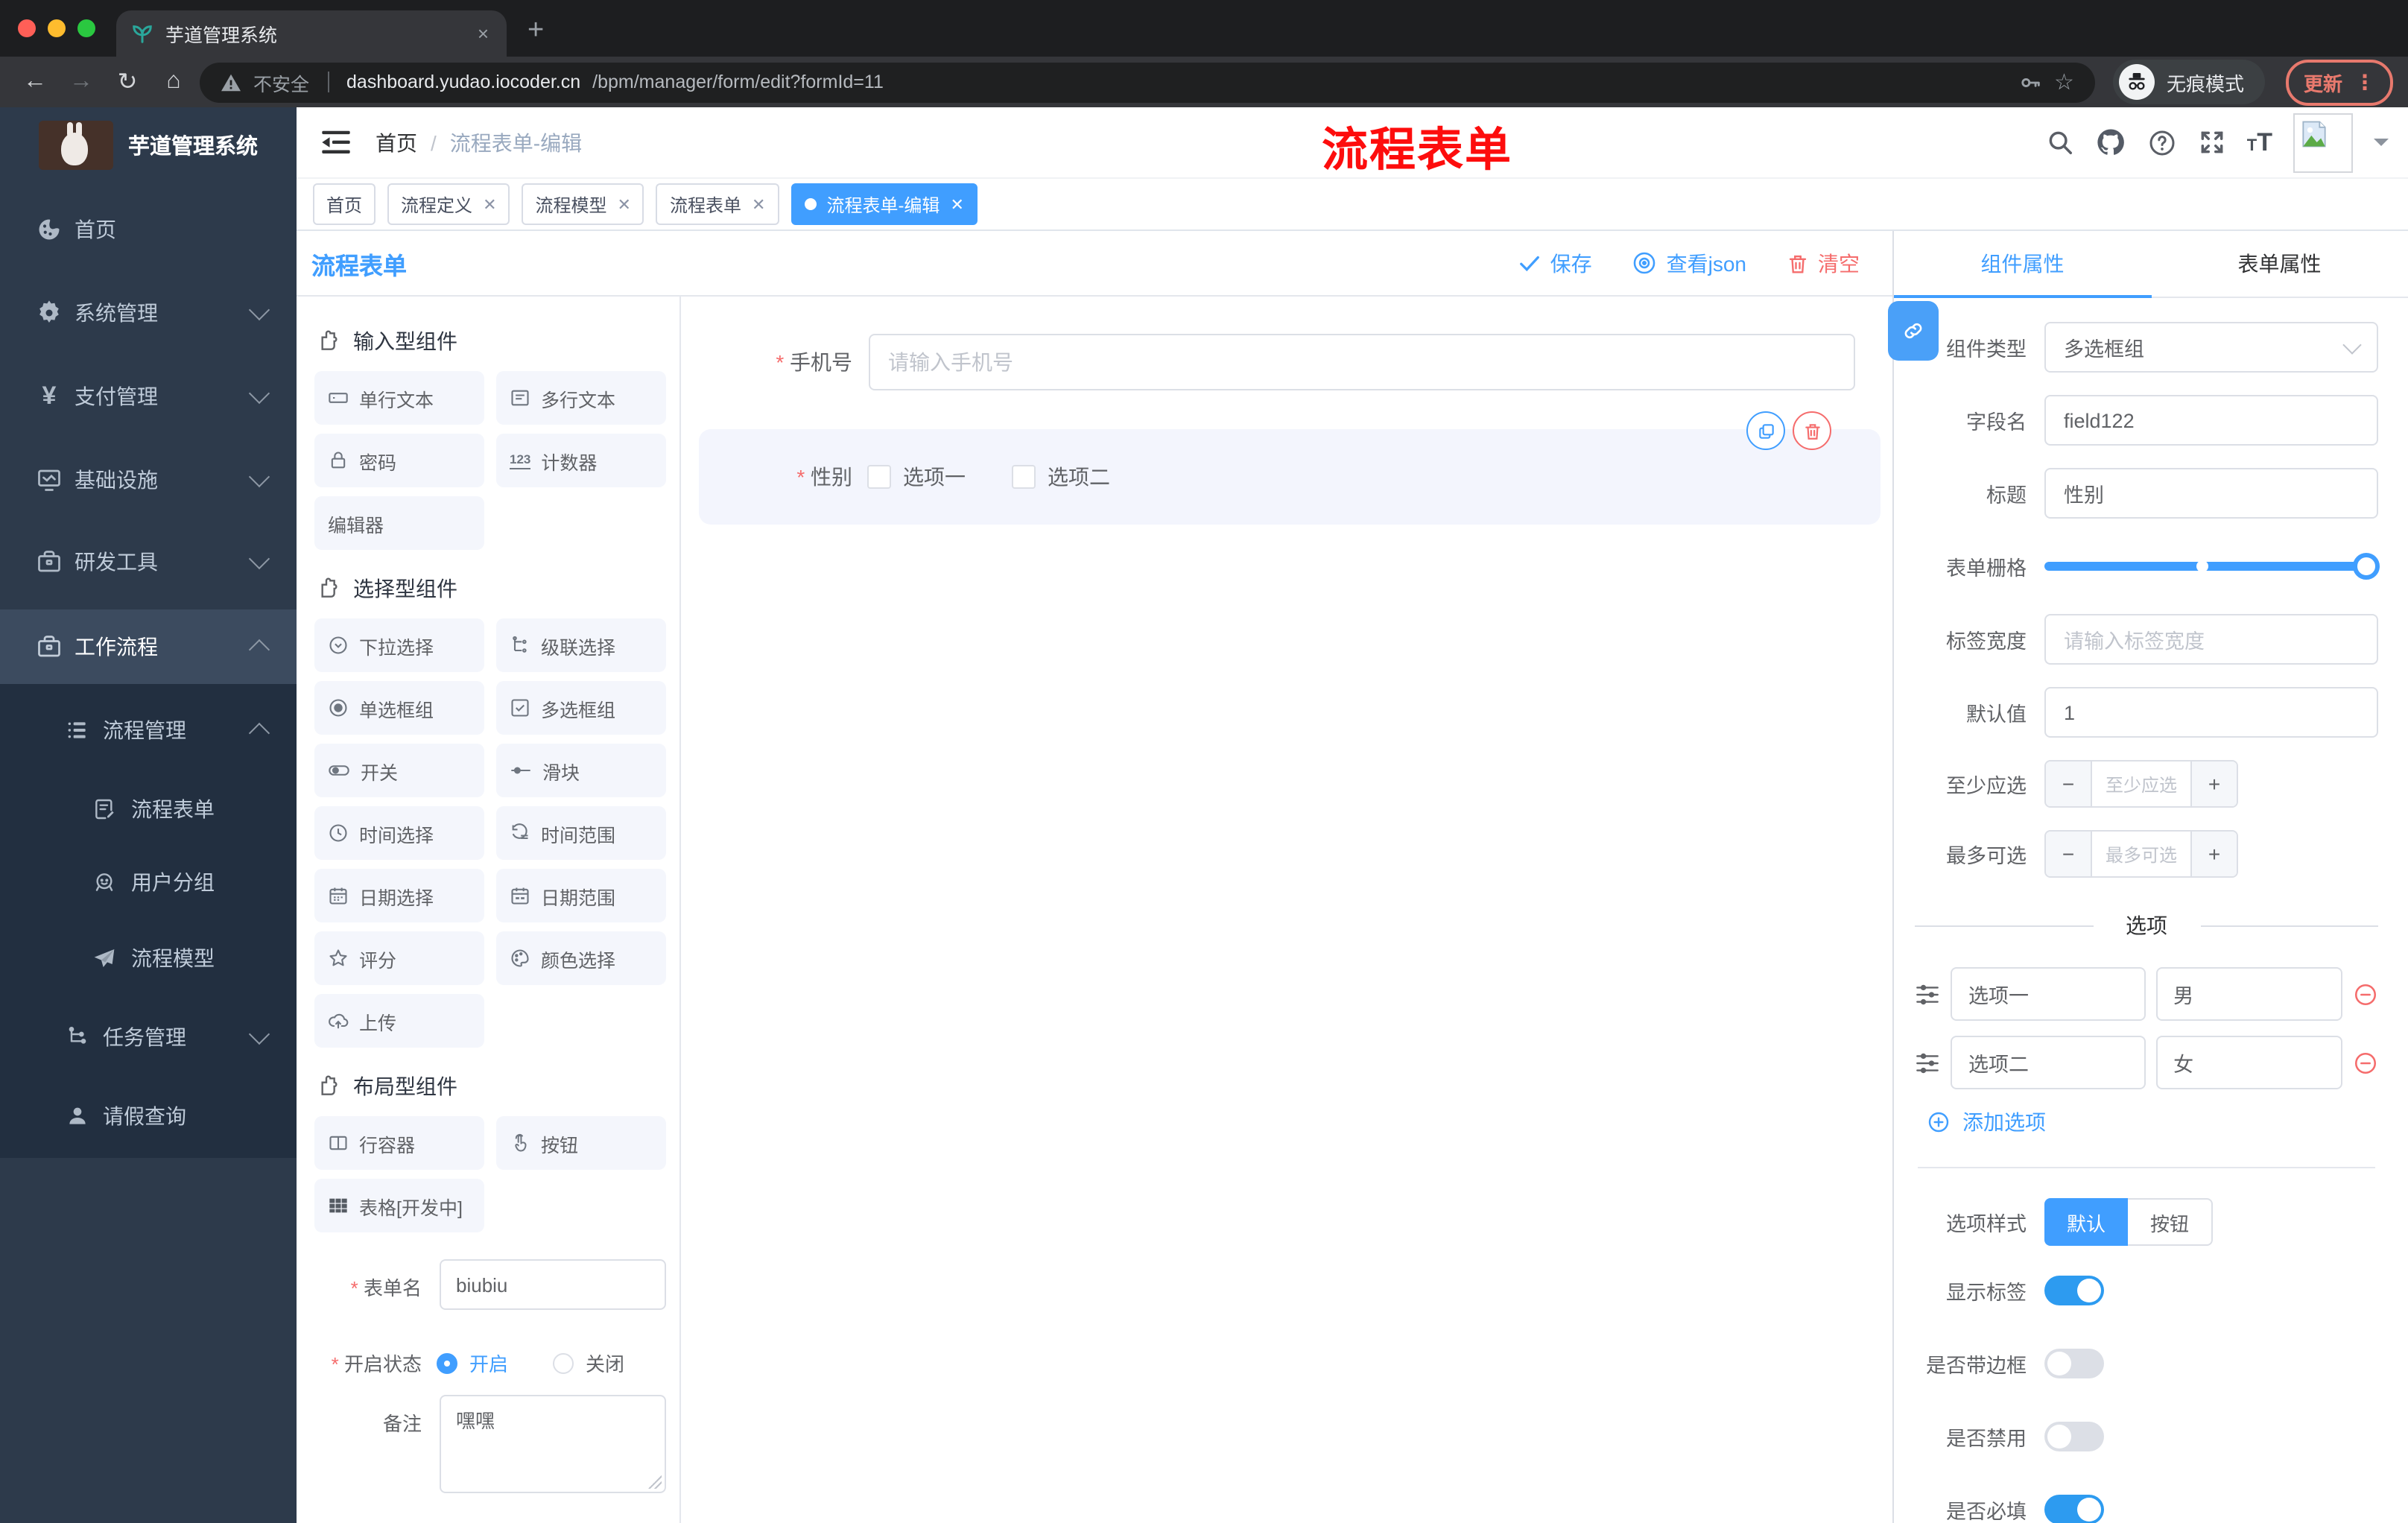 Image resolution: width=2408 pixels, height=1523 pixels. What do you see at coordinates (535, 32) in the screenshot?
I see `new-tab-button: +` at bounding box center [535, 32].